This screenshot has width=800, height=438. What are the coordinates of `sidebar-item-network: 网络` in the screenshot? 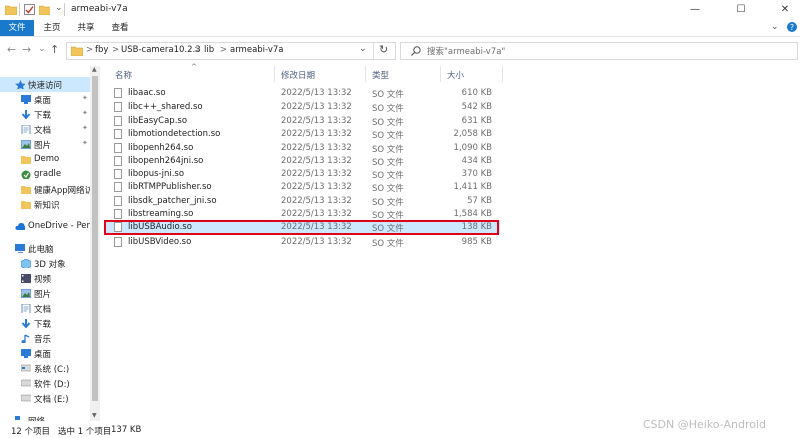 It's located at (45, 417).